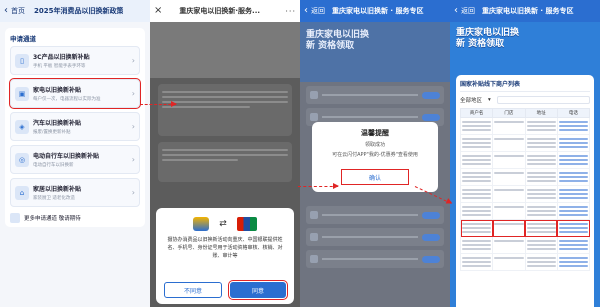 This screenshot has height=307, width=600. Describe the element at coordinates (476, 113) in the screenshot. I see `column-header: 商户名` at that location.